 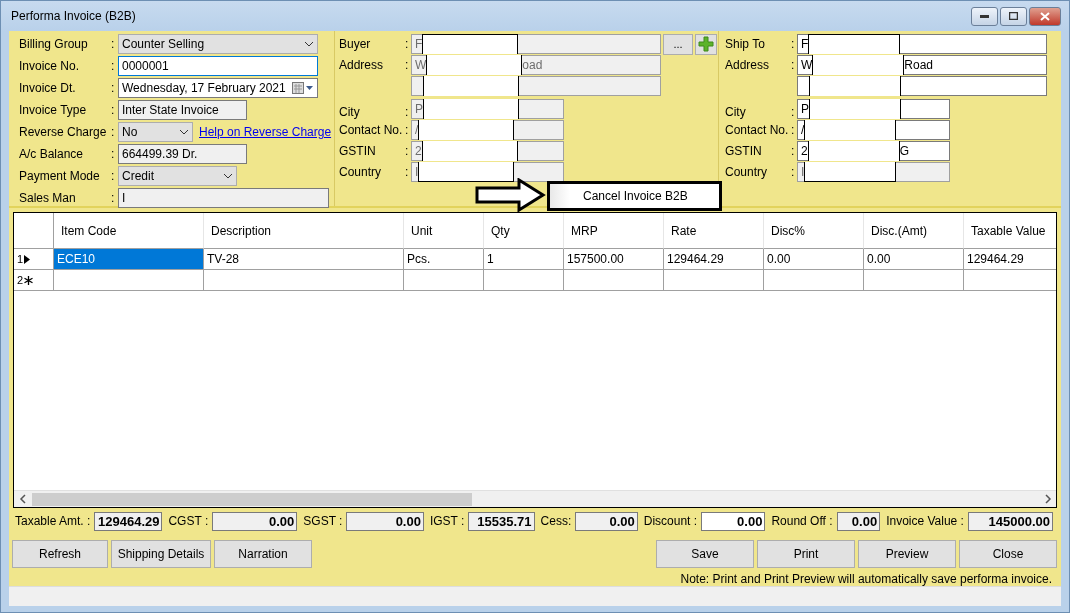 What do you see at coordinates (74, 16) in the screenshot?
I see `window-title: Performa Invoice (B2B)` at bounding box center [74, 16].